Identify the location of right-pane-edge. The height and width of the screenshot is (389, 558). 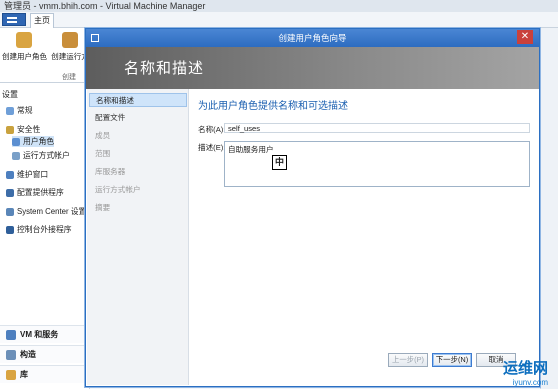
(549, 208).